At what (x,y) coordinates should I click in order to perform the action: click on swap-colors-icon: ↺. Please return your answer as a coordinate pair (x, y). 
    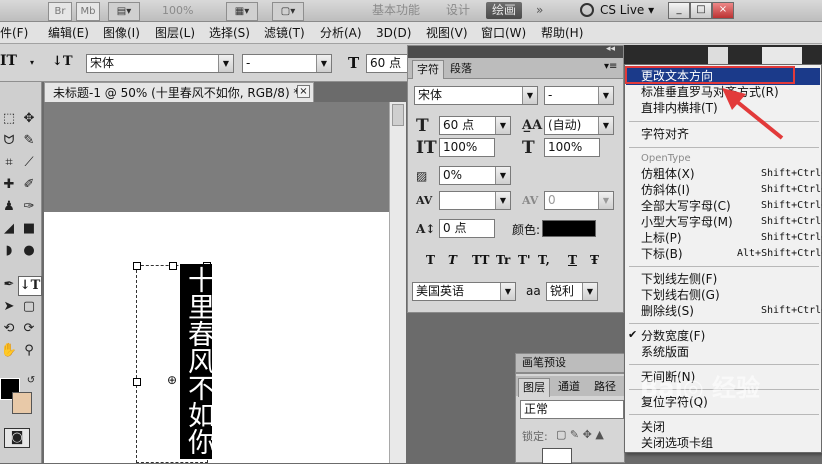
    Looking at the image, I should click on (31, 381).